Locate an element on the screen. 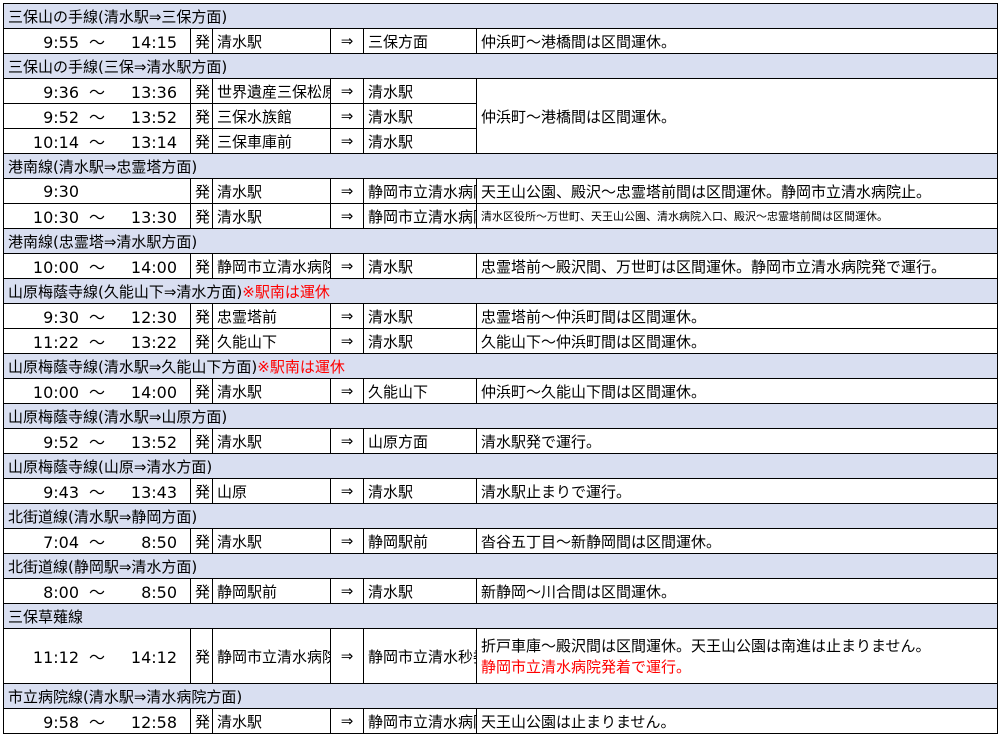  start-time: 9:30 is located at coordinates (61, 191).